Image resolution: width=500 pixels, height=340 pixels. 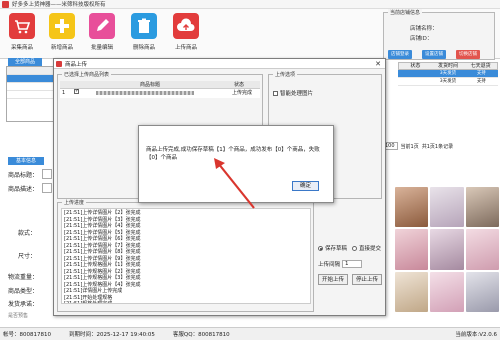 What do you see at coordinates (112, 335) in the screenshot?
I see `expire-text: 到期时间：2025-12-17 19:40:05` at bounding box center [112, 335].